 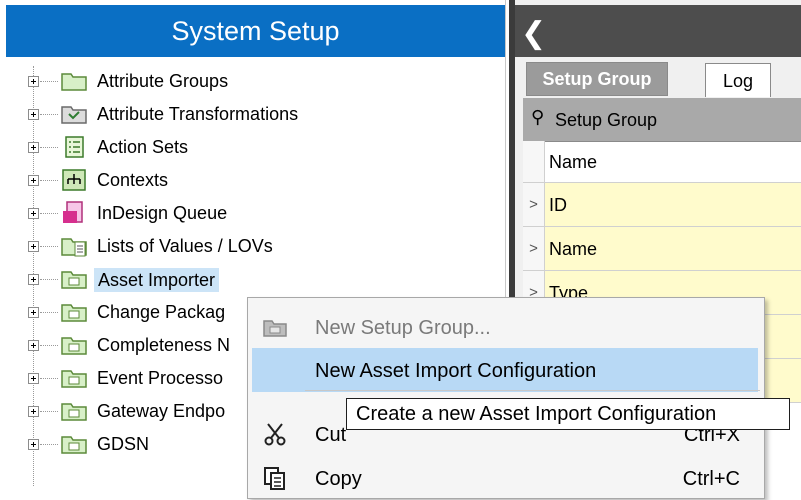 I want to click on tree-item-label: InDesign Queue, so click(x=162, y=213).